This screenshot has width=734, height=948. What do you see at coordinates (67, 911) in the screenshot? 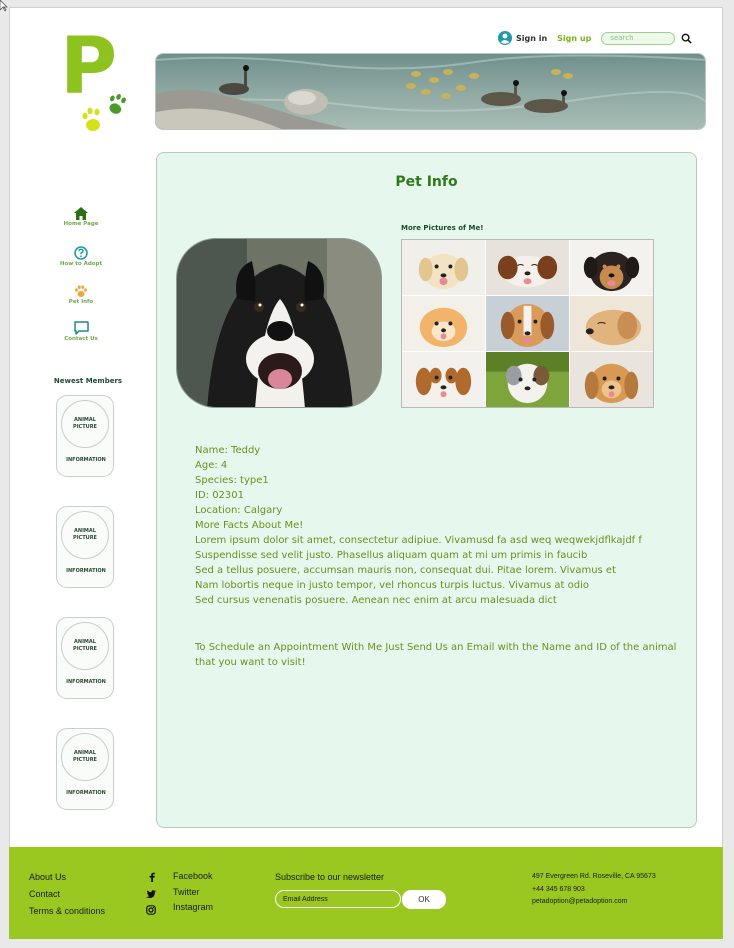
I see `footer-terms-link: Terms & conditions` at bounding box center [67, 911].